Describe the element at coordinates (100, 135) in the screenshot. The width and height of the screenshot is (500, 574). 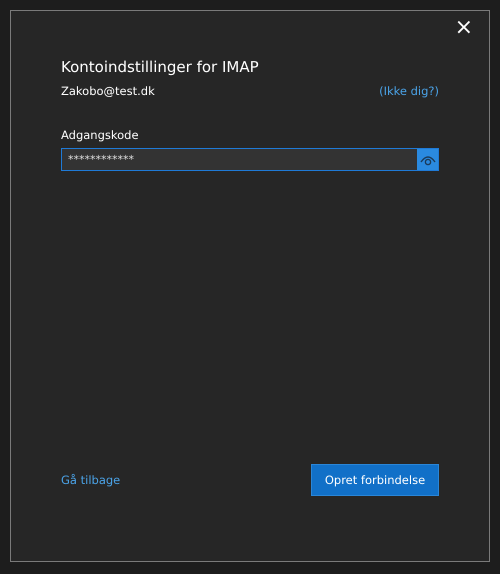
I see `password-label: Adgangskode` at that location.